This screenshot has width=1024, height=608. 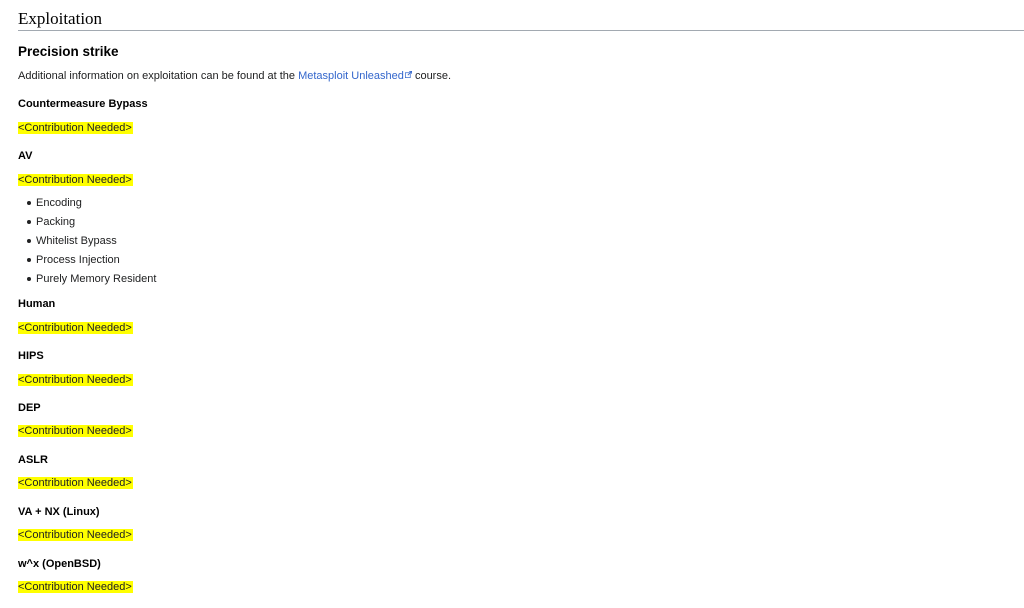 I want to click on list-item-label: Encoding, so click(x=59, y=203).